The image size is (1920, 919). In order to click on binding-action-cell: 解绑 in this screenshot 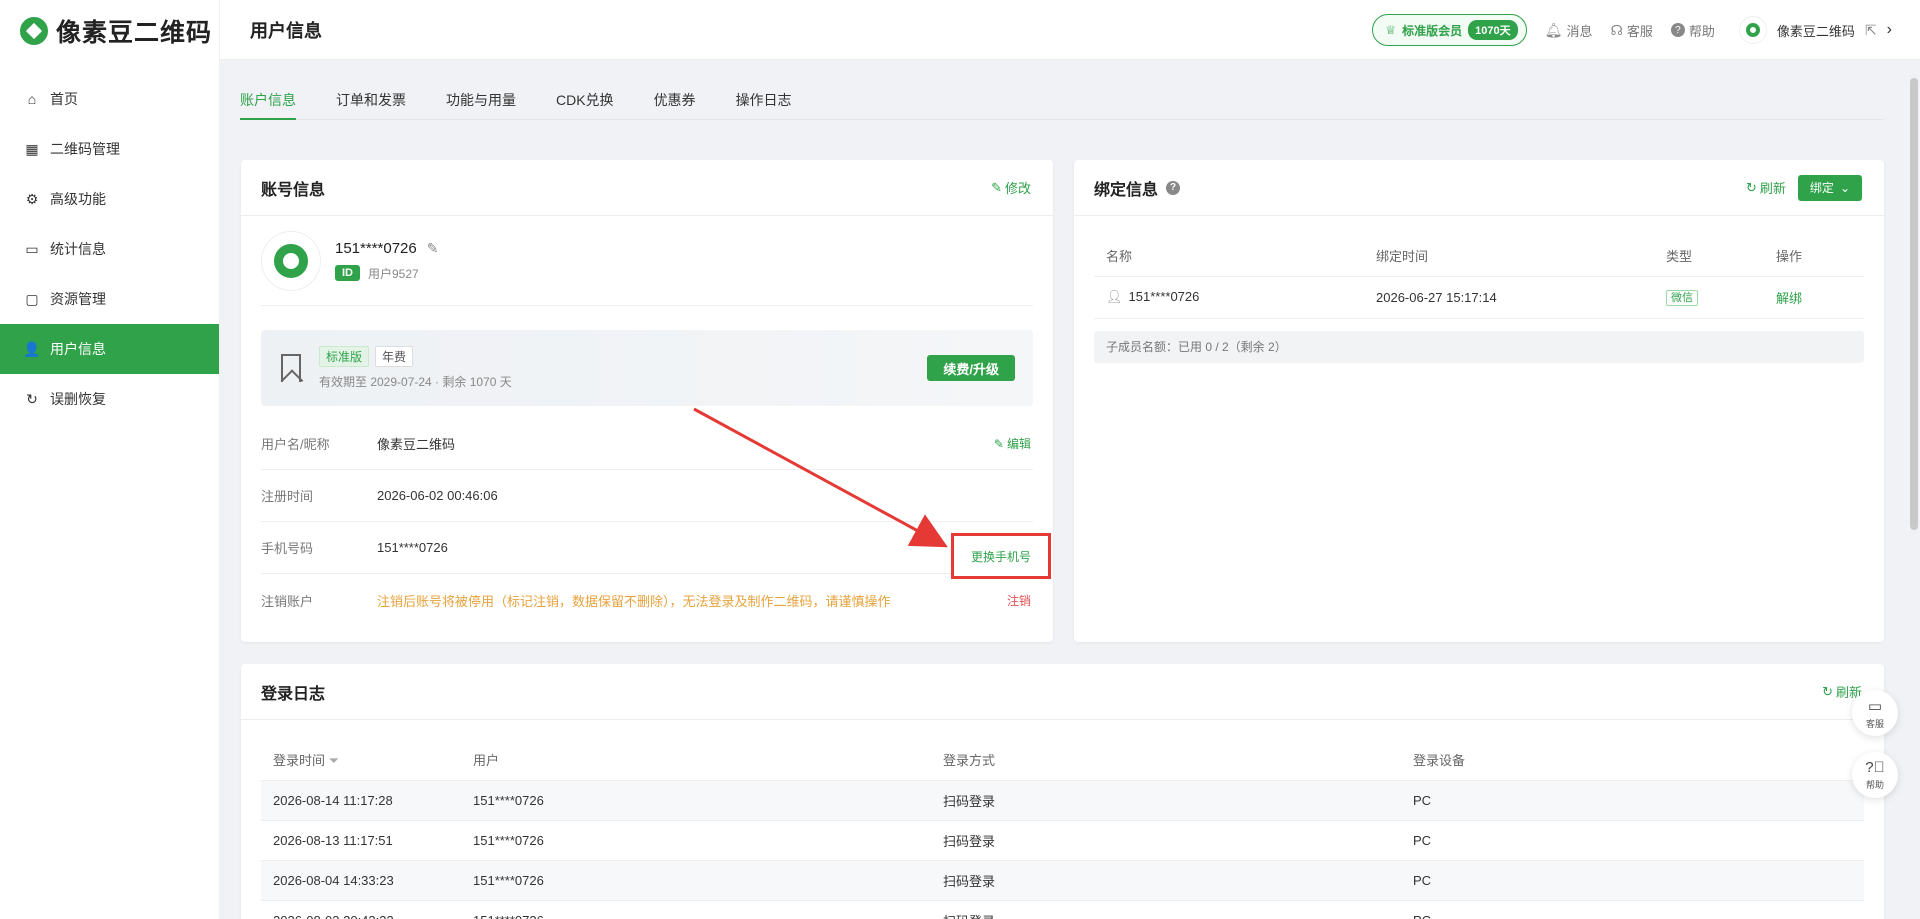, I will do `click(1814, 297)`.